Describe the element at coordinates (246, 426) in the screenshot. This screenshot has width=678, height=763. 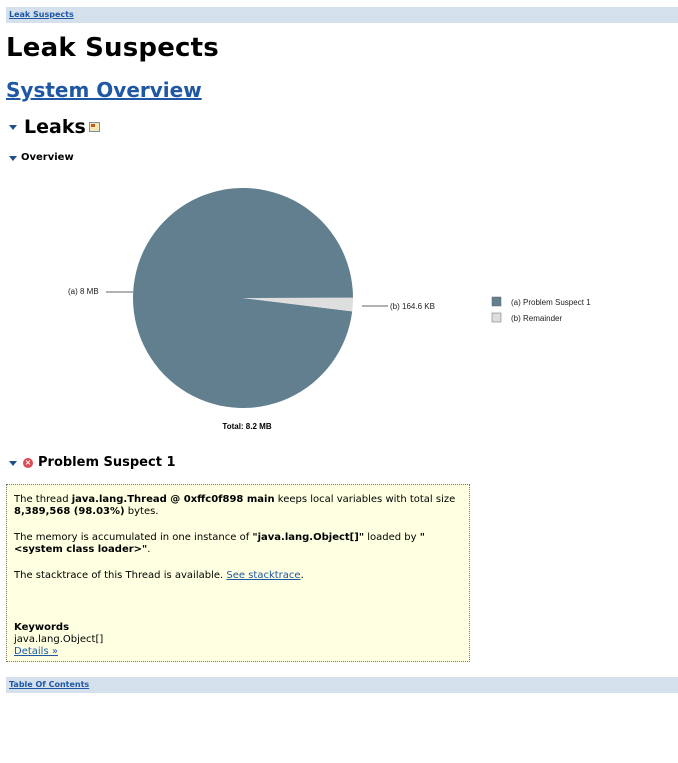
I see `chart-total-label: Total: 8.2 MB` at that location.